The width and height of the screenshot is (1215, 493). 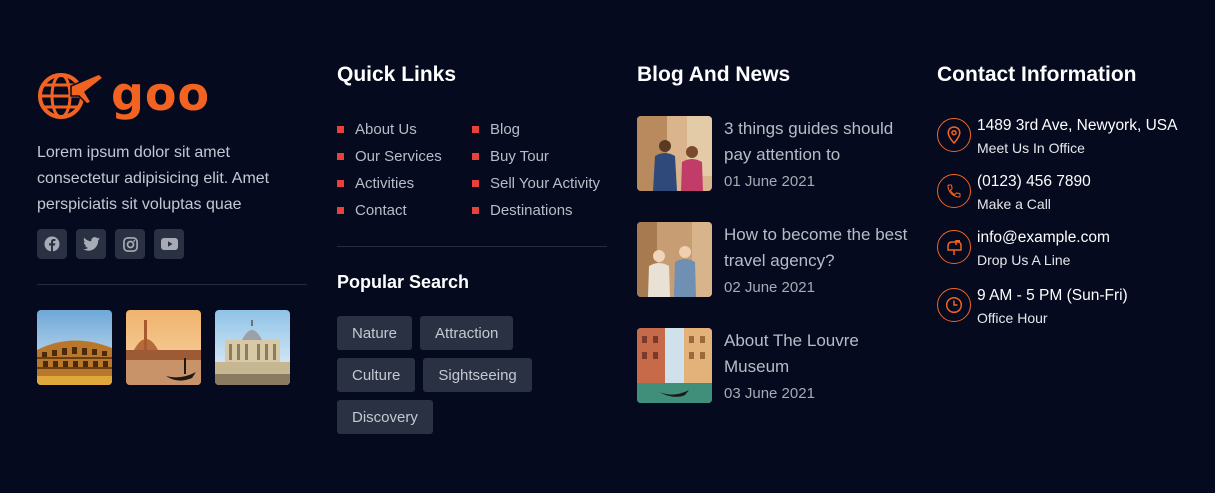 What do you see at coordinates (72, 94) in the screenshot?
I see `globe-plane-icon` at bounding box center [72, 94].